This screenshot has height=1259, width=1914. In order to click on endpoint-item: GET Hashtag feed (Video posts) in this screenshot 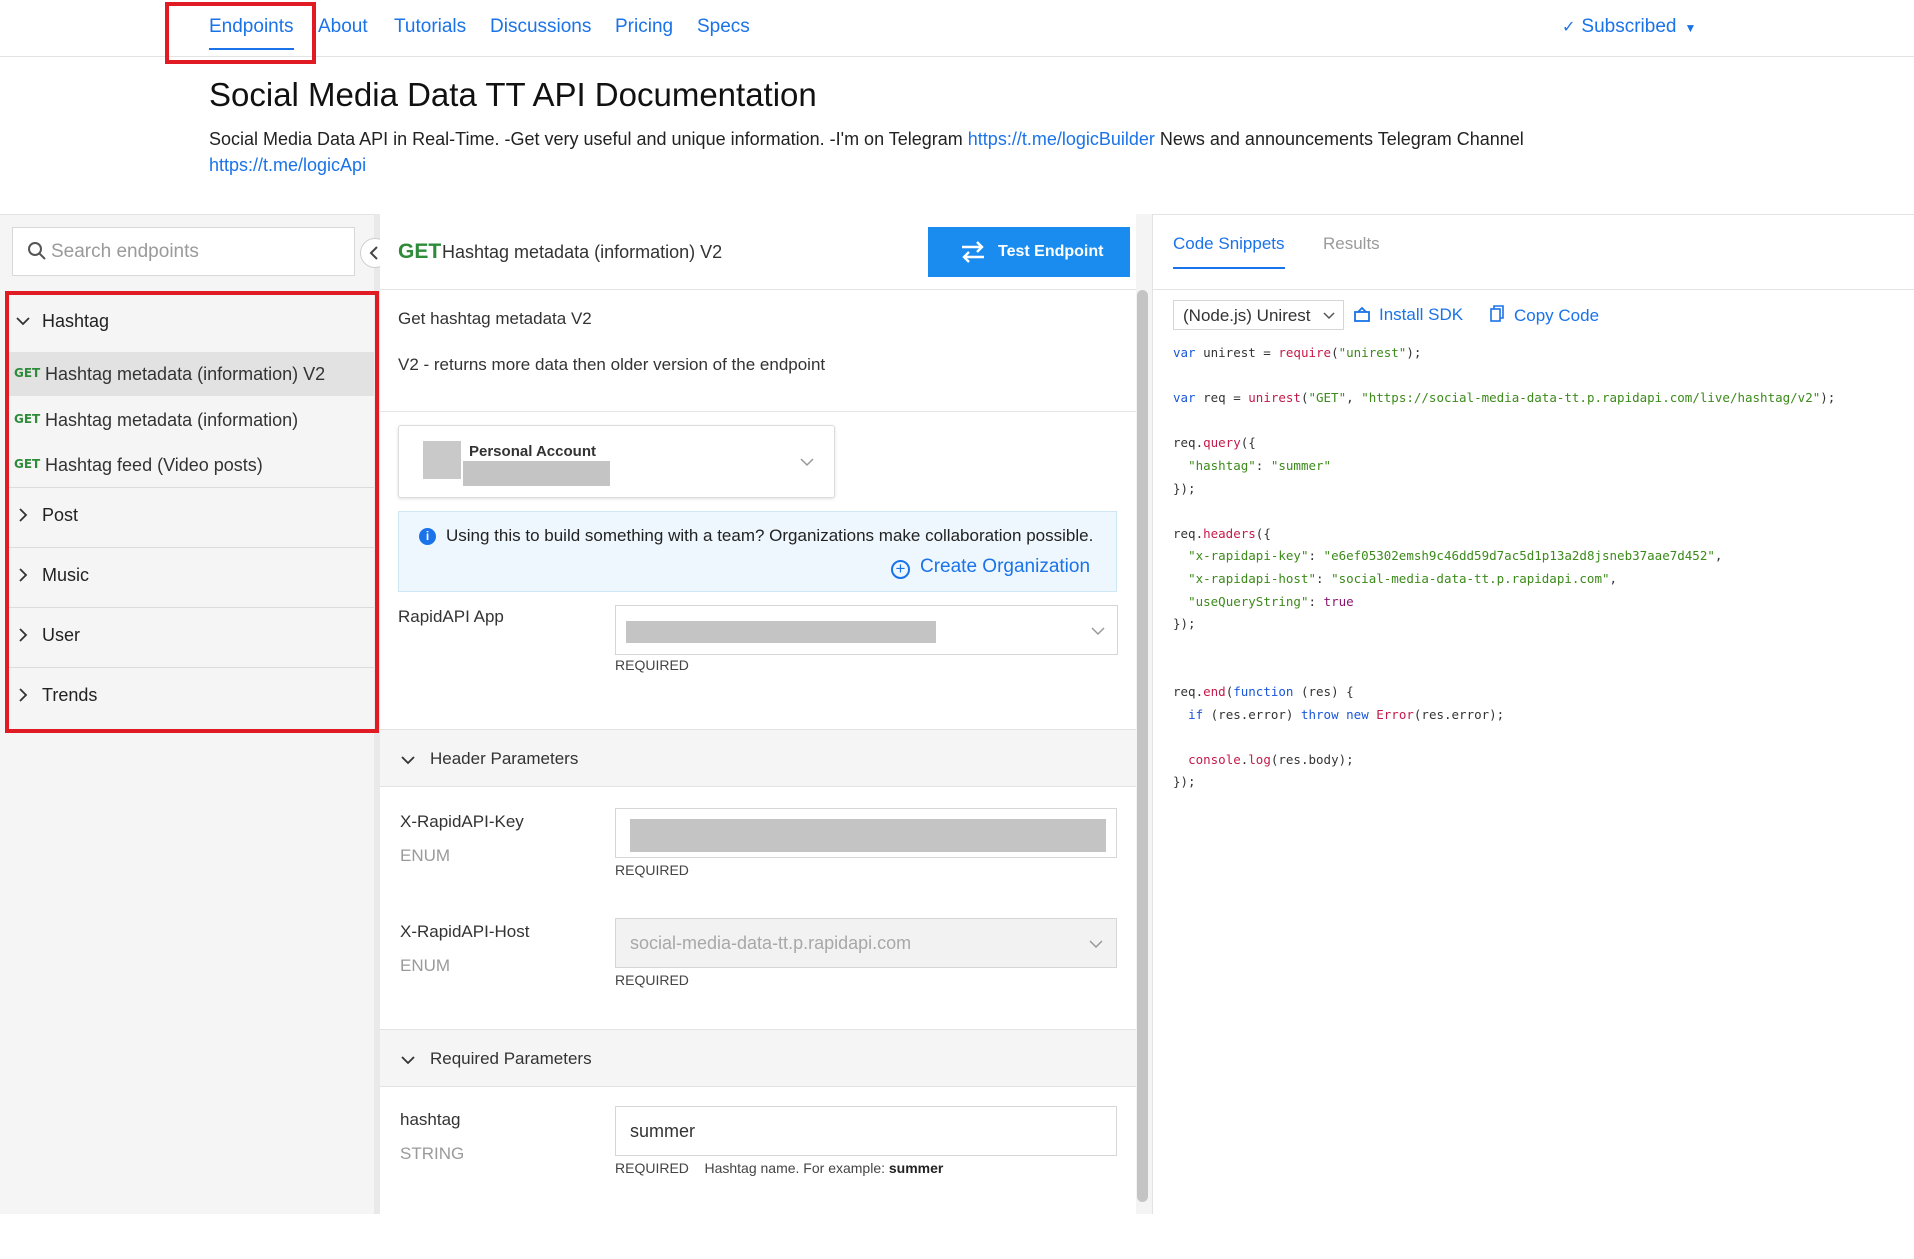, I will do `click(191, 465)`.